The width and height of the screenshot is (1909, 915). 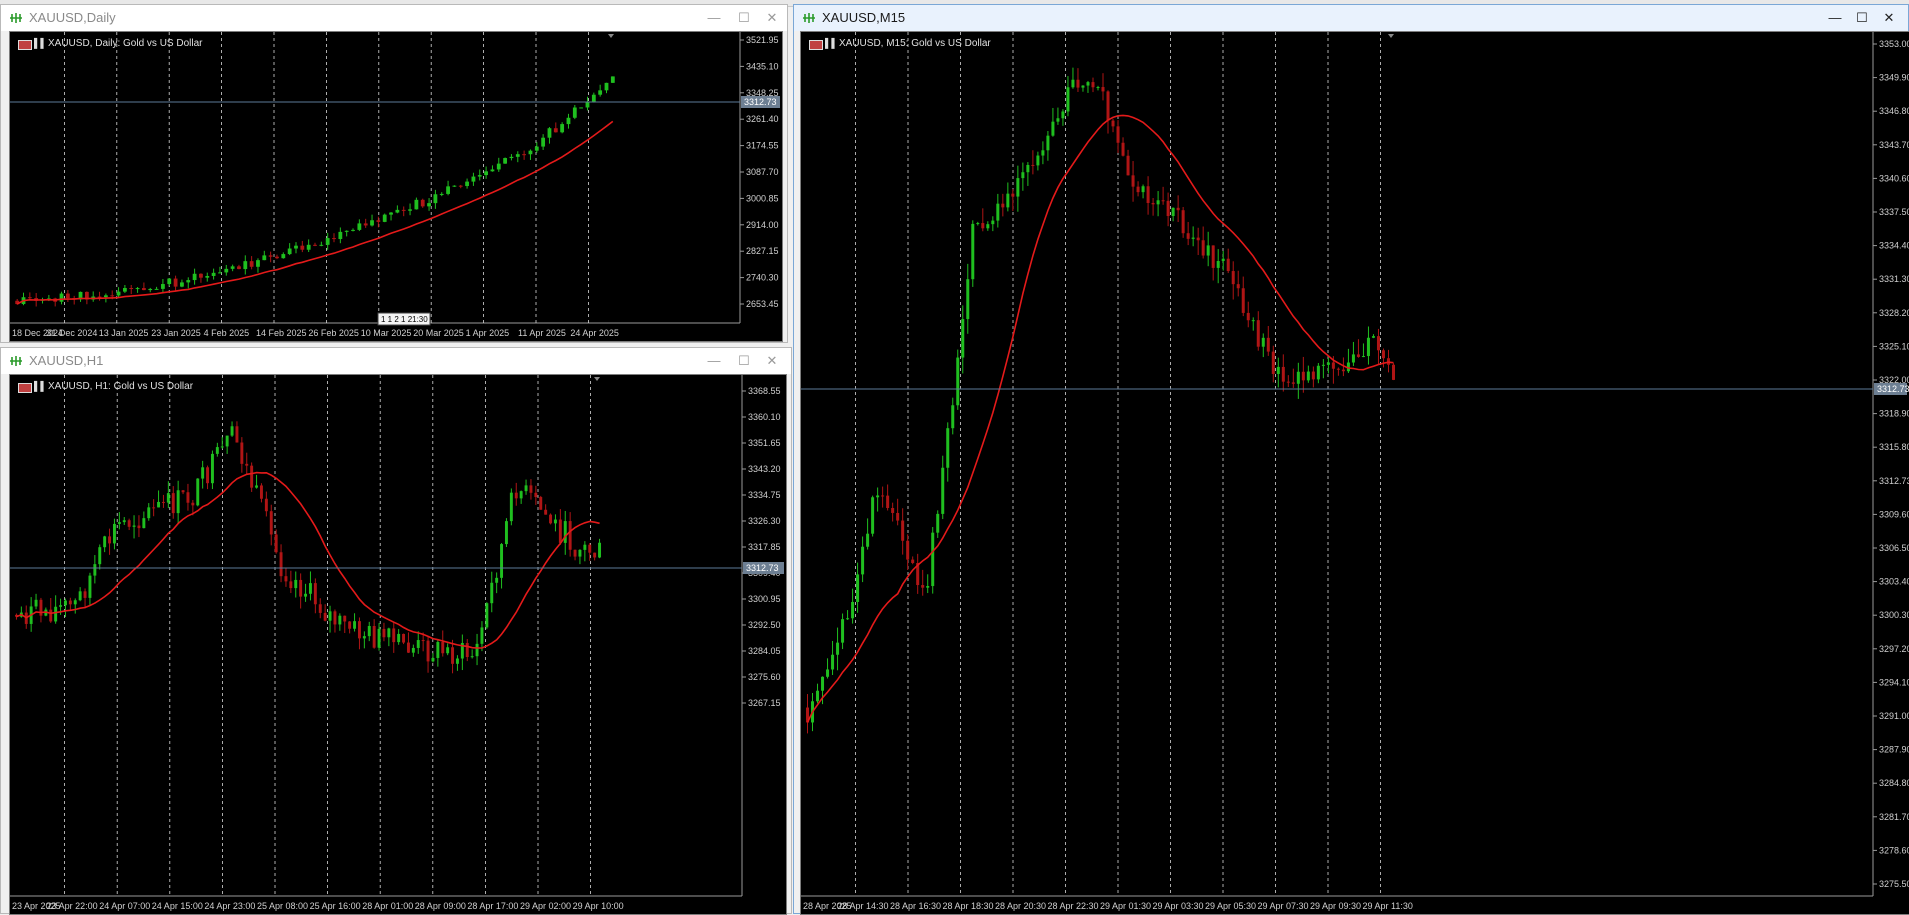 What do you see at coordinates (611, 36) in the screenshot?
I see `shift-marker-icon` at bounding box center [611, 36].